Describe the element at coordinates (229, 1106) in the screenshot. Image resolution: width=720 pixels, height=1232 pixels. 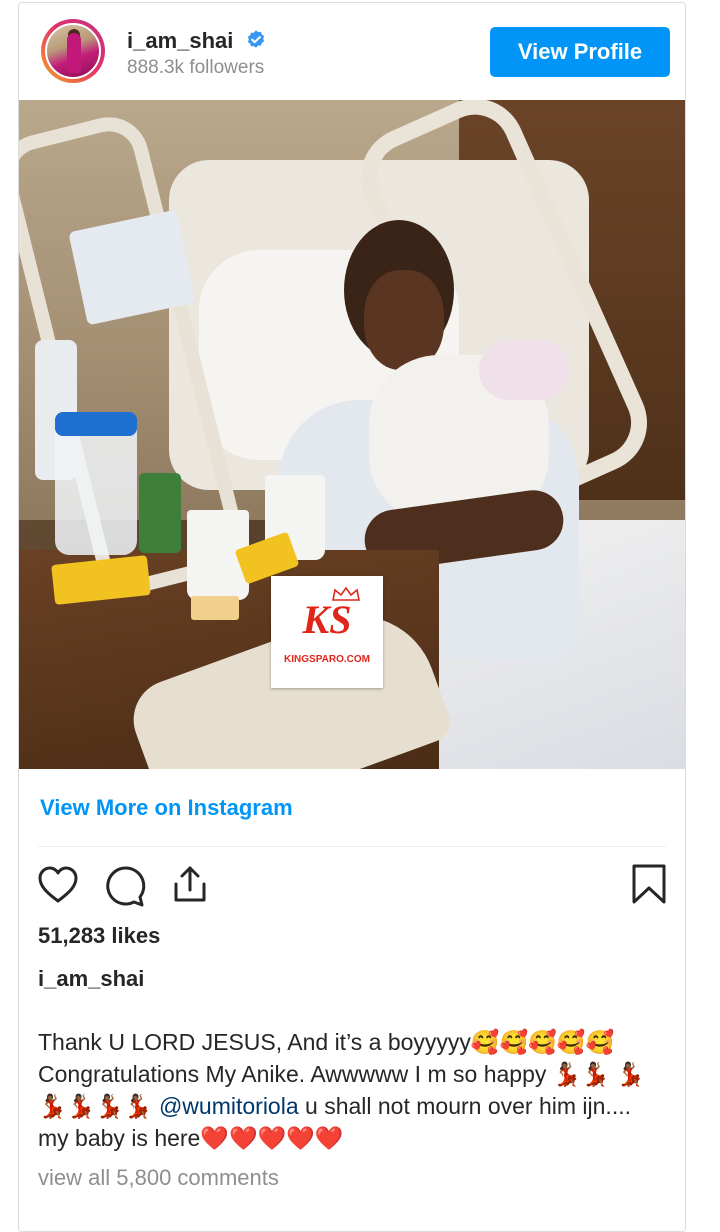
I see `caption-mention-link: @wumitoriola` at that location.